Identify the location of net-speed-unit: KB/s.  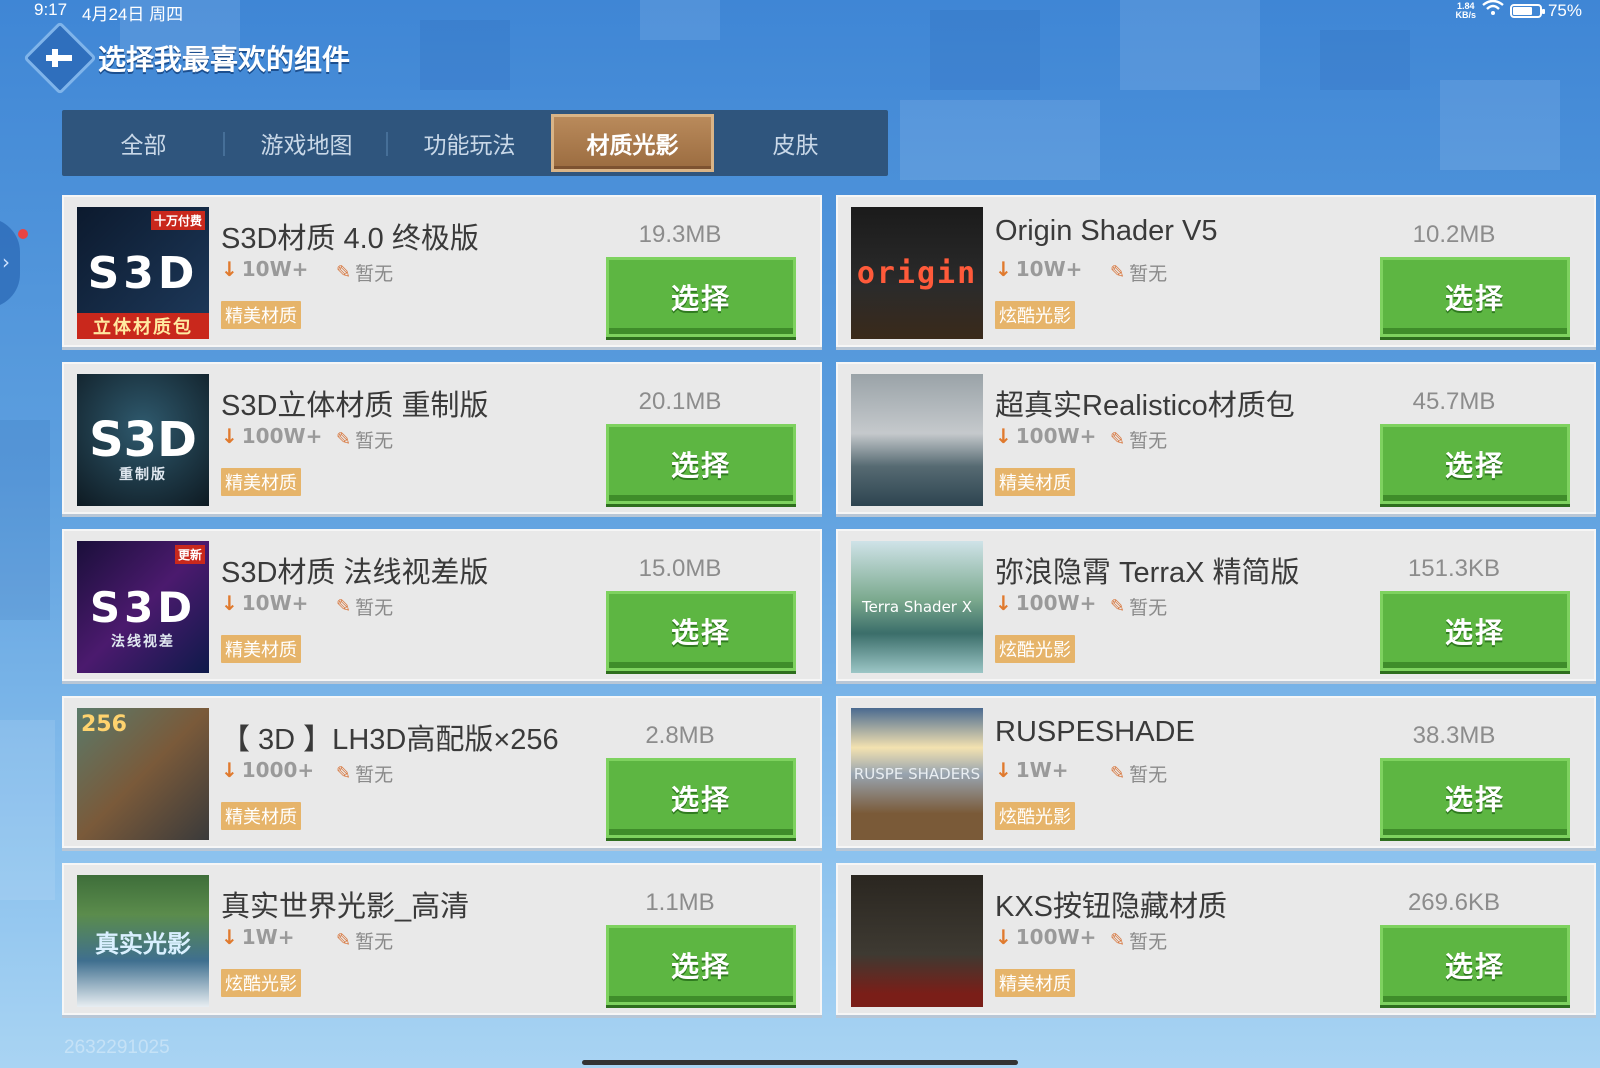
(1465, 14).